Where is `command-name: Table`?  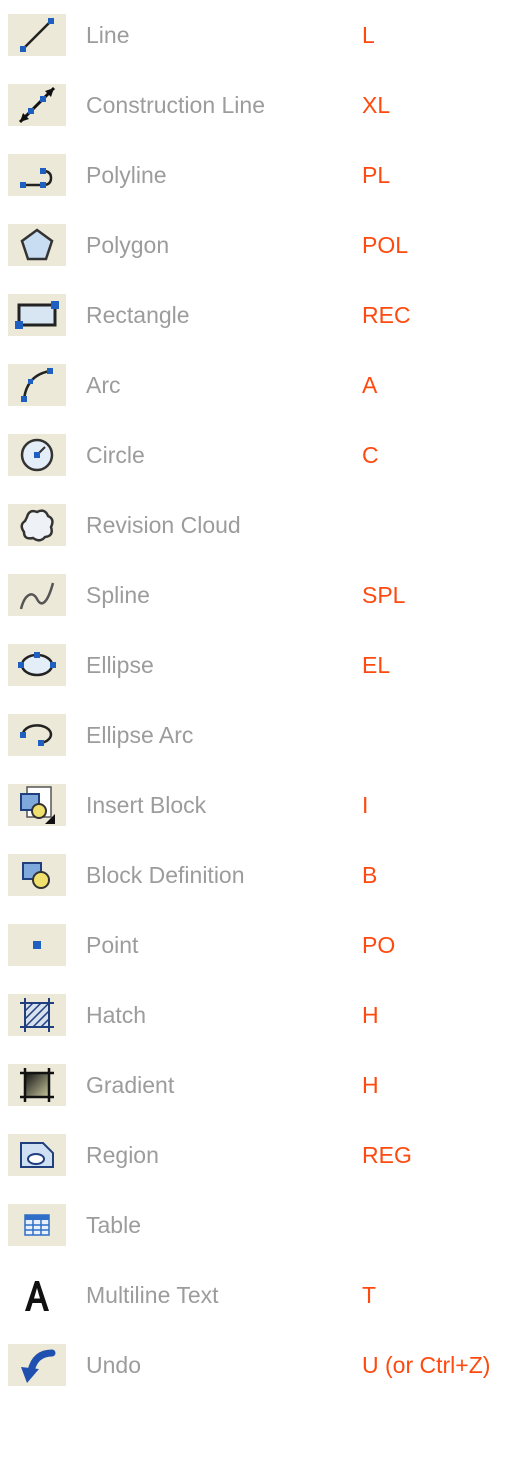
command-name: Table is located at coordinates (113, 1225).